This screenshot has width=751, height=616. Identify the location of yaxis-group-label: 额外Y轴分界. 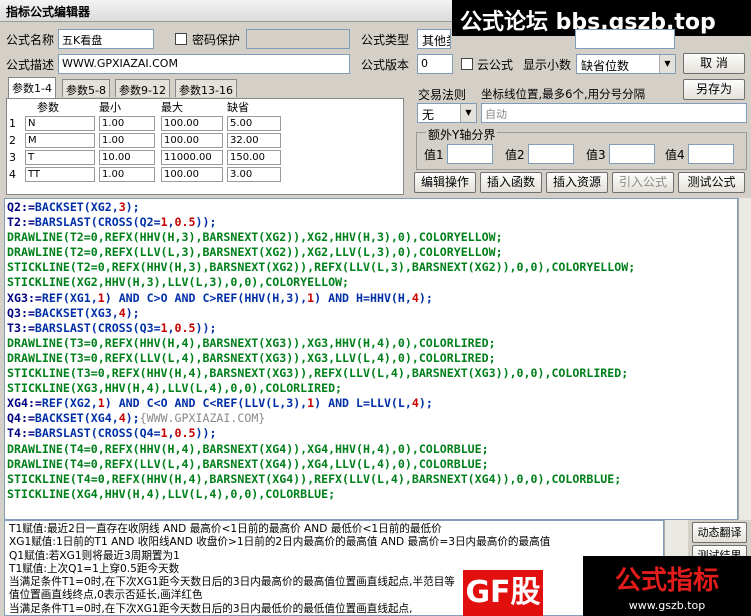
(462, 134).